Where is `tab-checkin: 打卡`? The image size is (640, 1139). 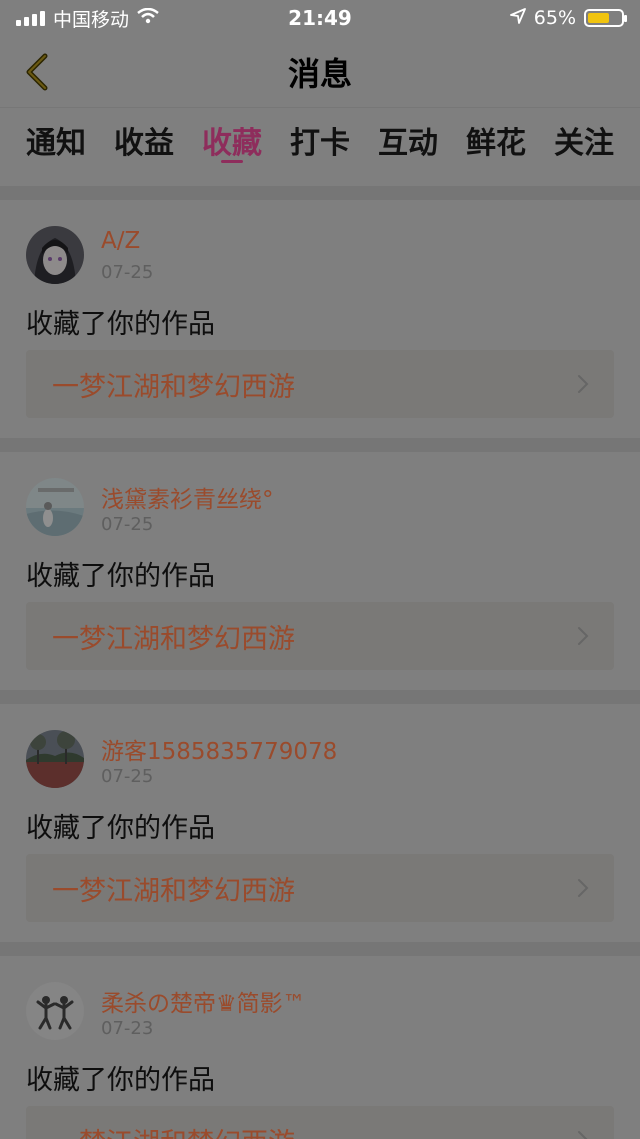
tab-checkin: 打卡 is located at coordinates (320, 147).